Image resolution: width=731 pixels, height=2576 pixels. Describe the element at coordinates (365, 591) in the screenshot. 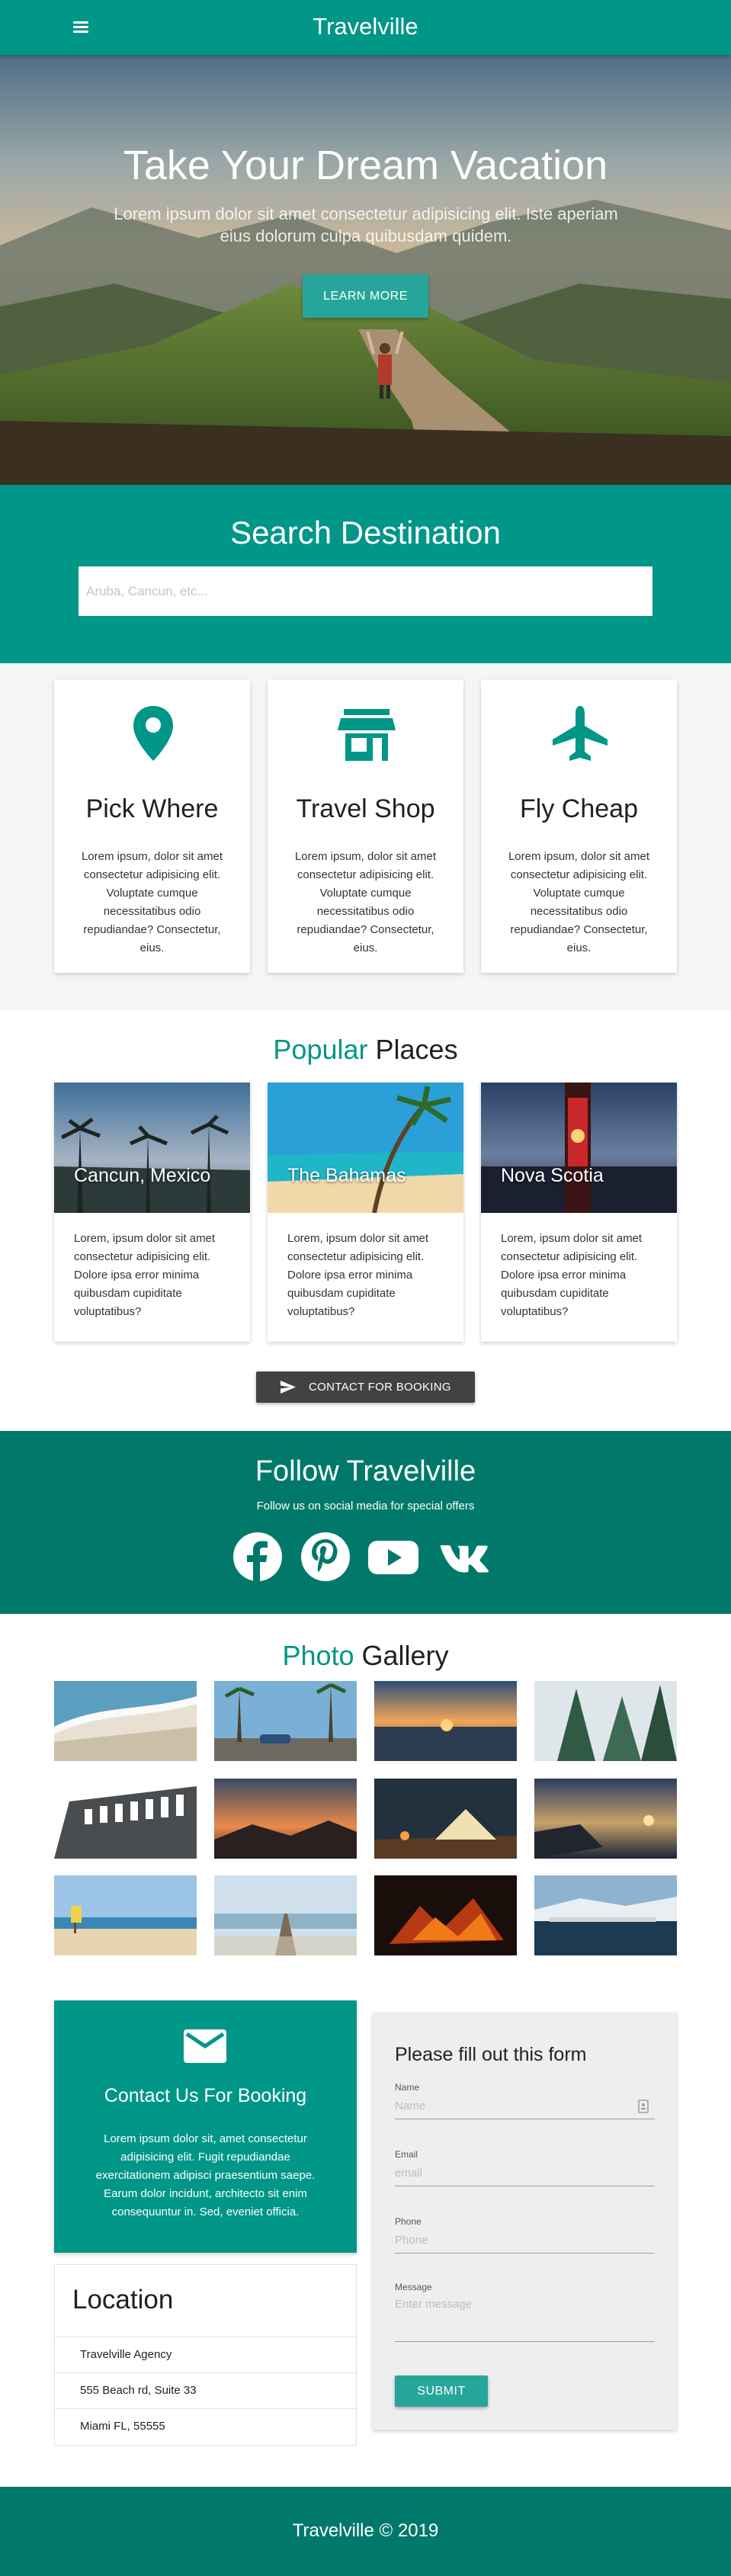

I see `destination-search-input` at that location.